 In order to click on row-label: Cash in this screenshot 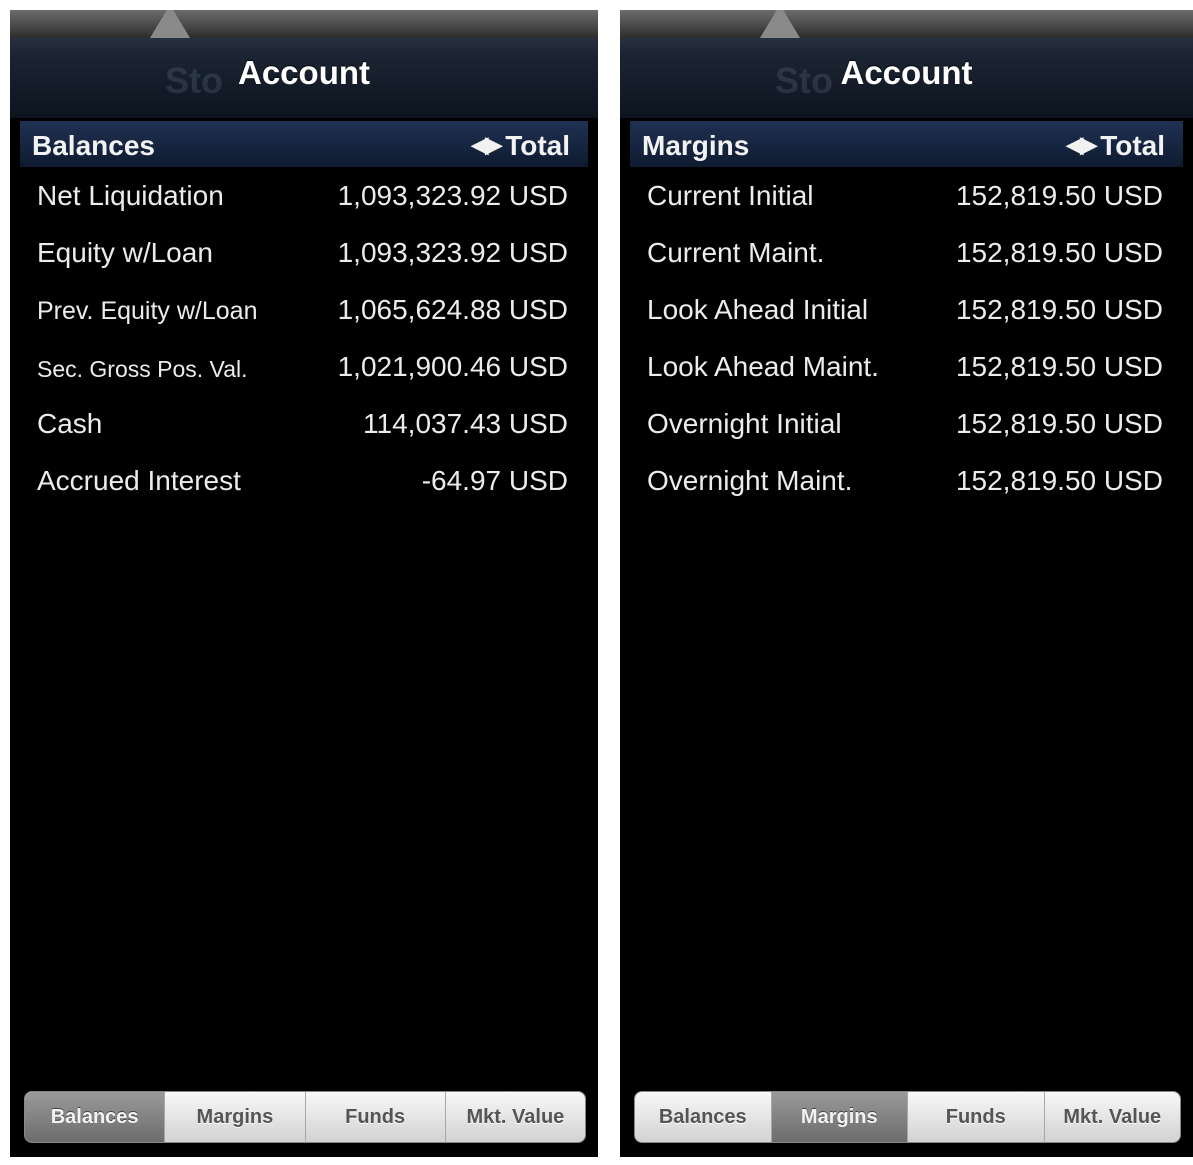, I will do `click(70, 423)`.